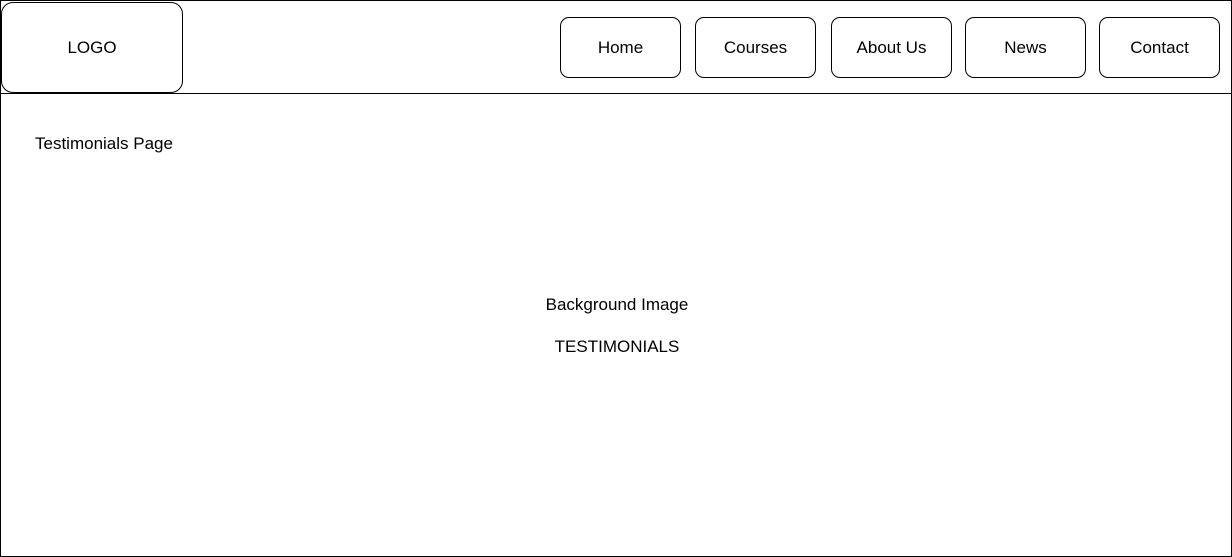 Image resolution: width=1232 pixels, height=557 pixels. I want to click on logo: LOGO, so click(92, 47).